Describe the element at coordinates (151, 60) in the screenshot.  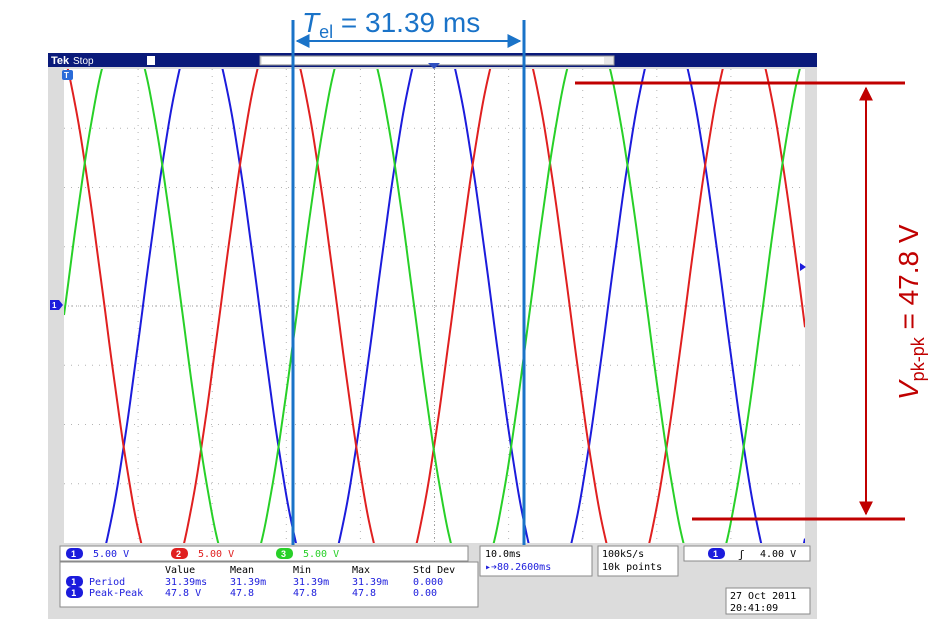
I see `trigger-position-icon` at that location.